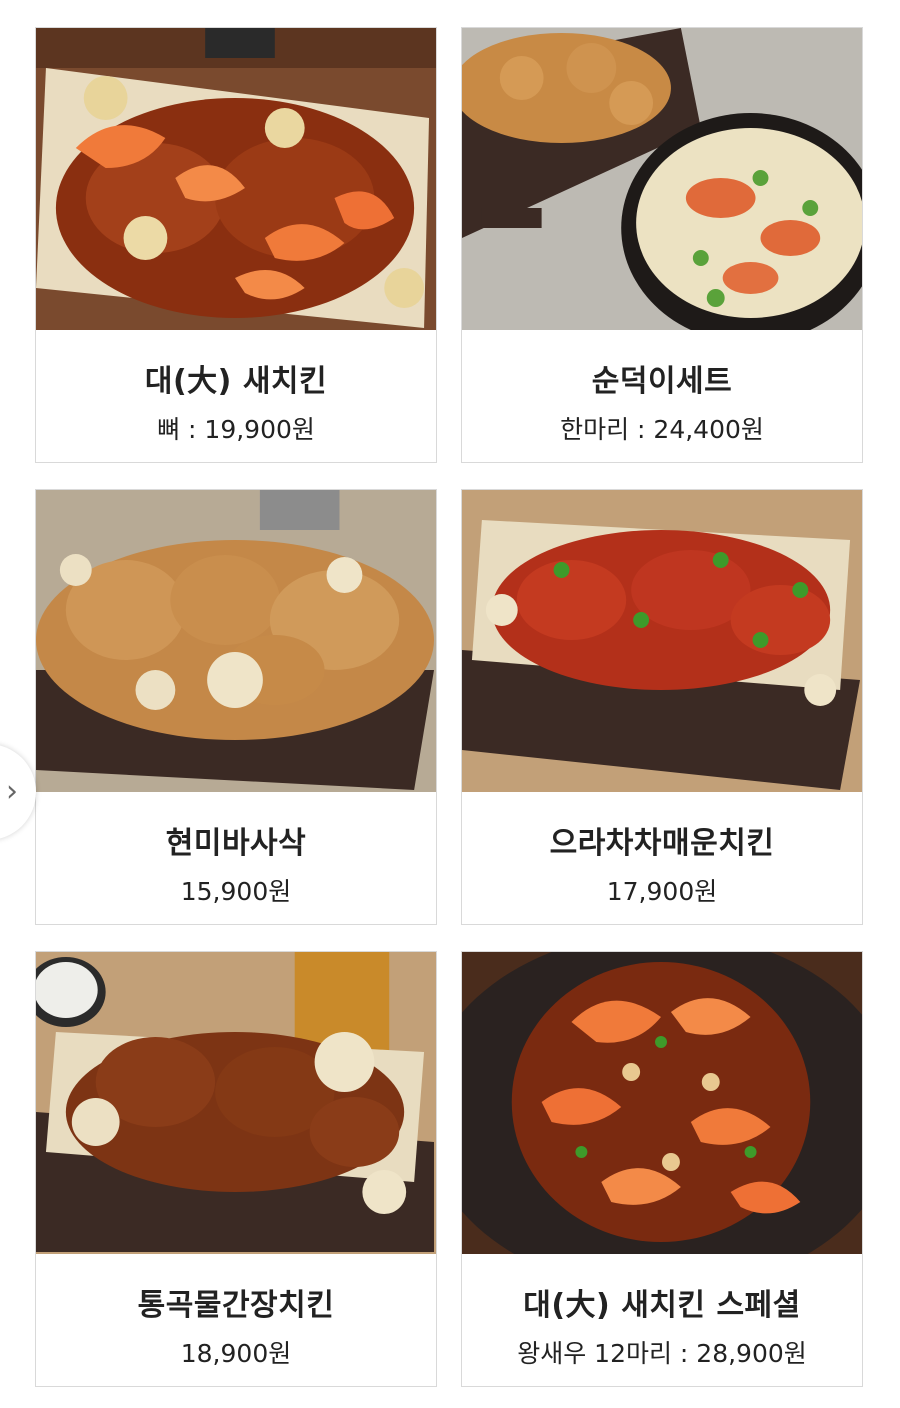  Describe the element at coordinates (236, 381) in the screenshot. I see `menu-item-name: 대(大) 새치킨` at that location.